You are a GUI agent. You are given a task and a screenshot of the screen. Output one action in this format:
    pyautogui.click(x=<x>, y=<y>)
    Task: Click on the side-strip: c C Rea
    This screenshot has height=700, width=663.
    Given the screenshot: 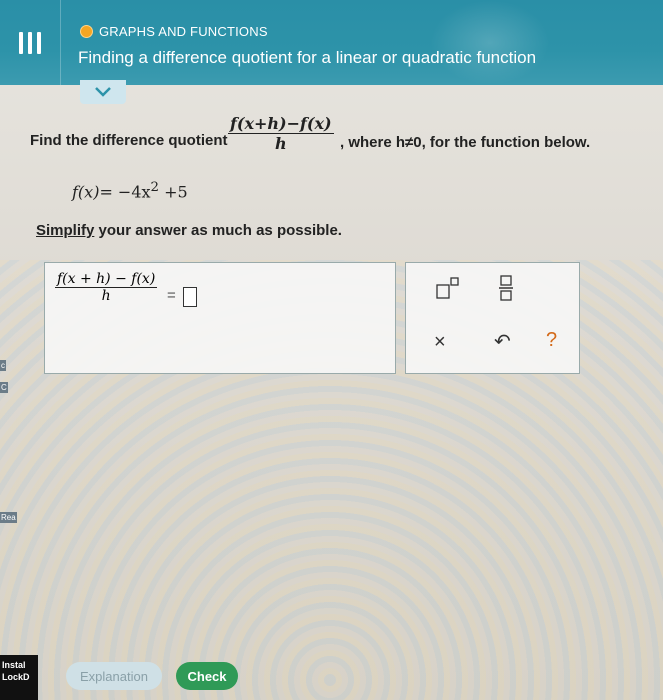 What is the action you would take?
    pyautogui.click(x=8, y=460)
    